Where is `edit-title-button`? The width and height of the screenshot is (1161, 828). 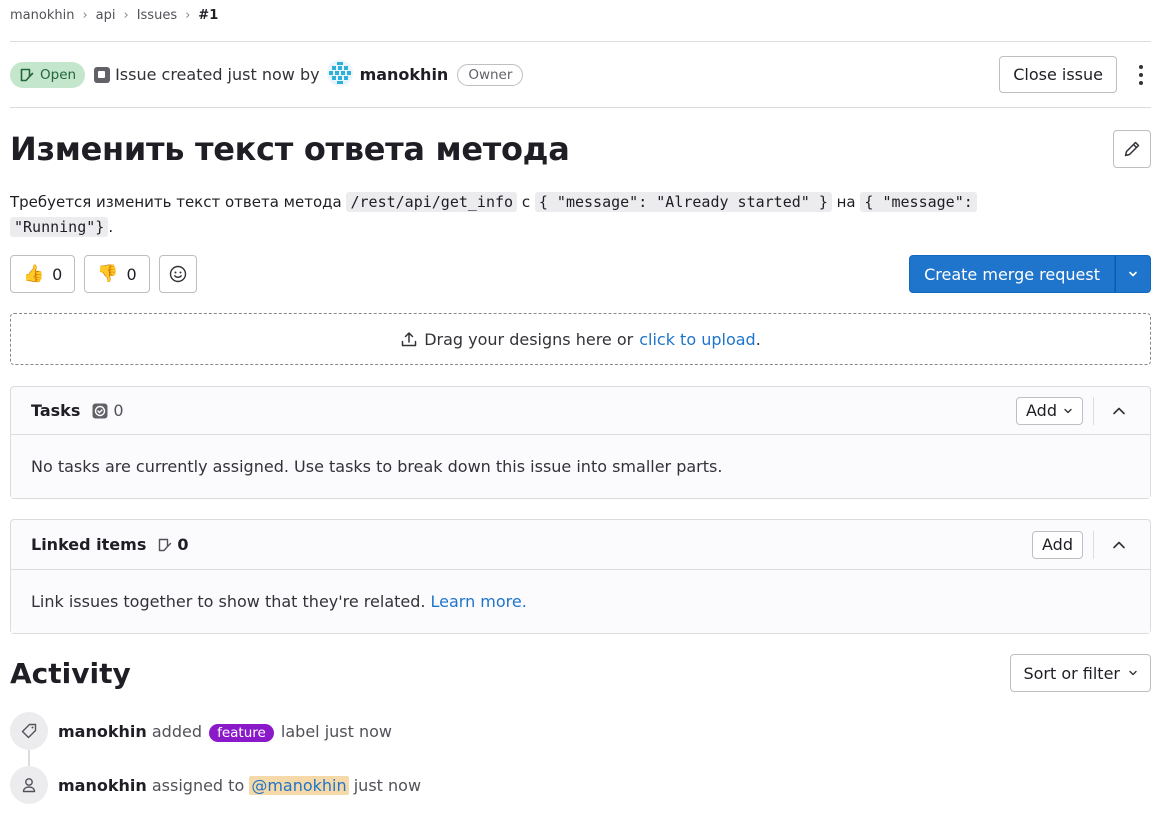
edit-title-button is located at coordinates (1132, 149).